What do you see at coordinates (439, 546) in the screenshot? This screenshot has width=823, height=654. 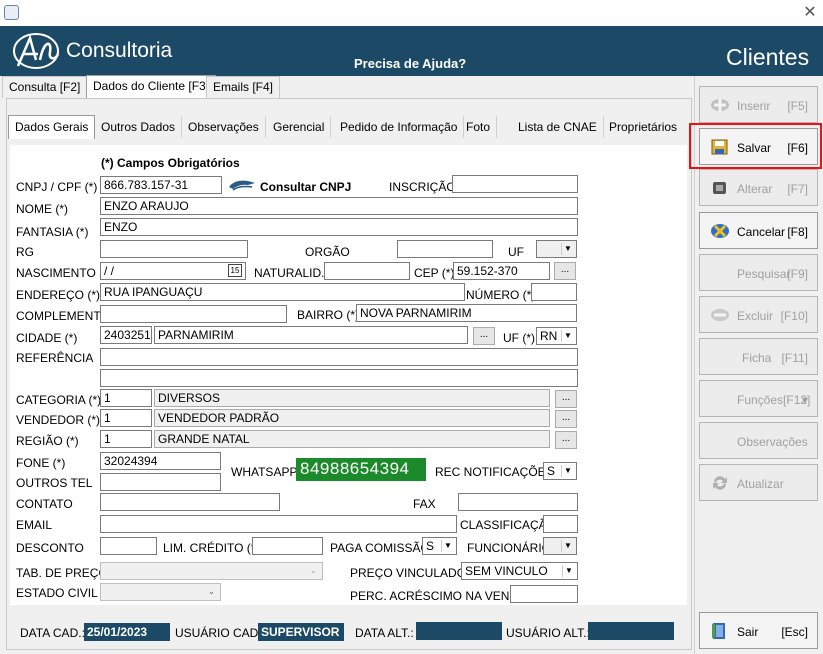 I see `paga-comissao-select: S ▼` at bounding box center [439, 546].